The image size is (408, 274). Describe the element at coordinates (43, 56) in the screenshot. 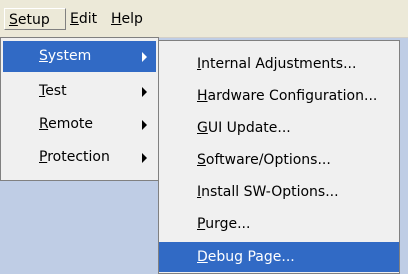

I see `menu-item-system-accel: S` at that location.